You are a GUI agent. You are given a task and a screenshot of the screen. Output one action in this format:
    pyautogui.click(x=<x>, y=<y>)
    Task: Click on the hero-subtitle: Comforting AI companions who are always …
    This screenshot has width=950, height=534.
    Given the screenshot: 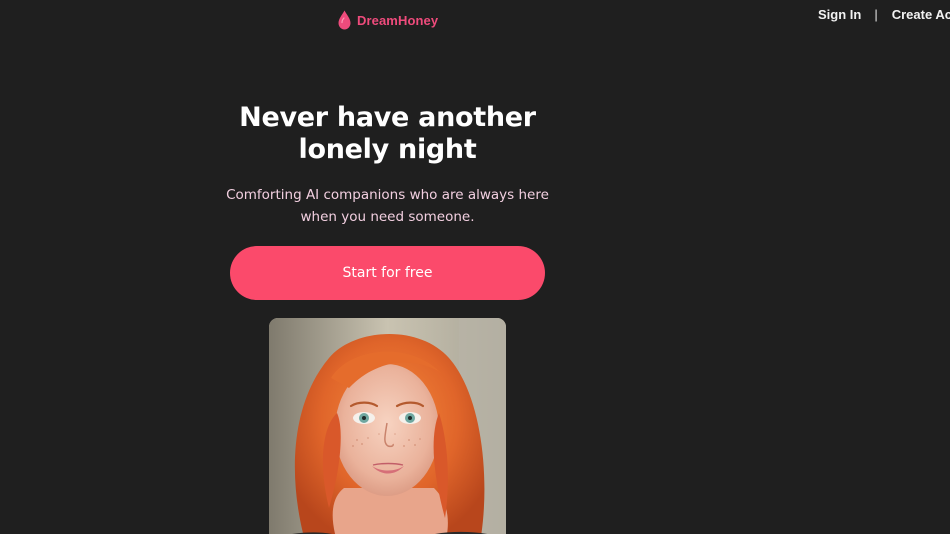 What is the action you would take?
    pyautogui.click(x=387, y=206)
    